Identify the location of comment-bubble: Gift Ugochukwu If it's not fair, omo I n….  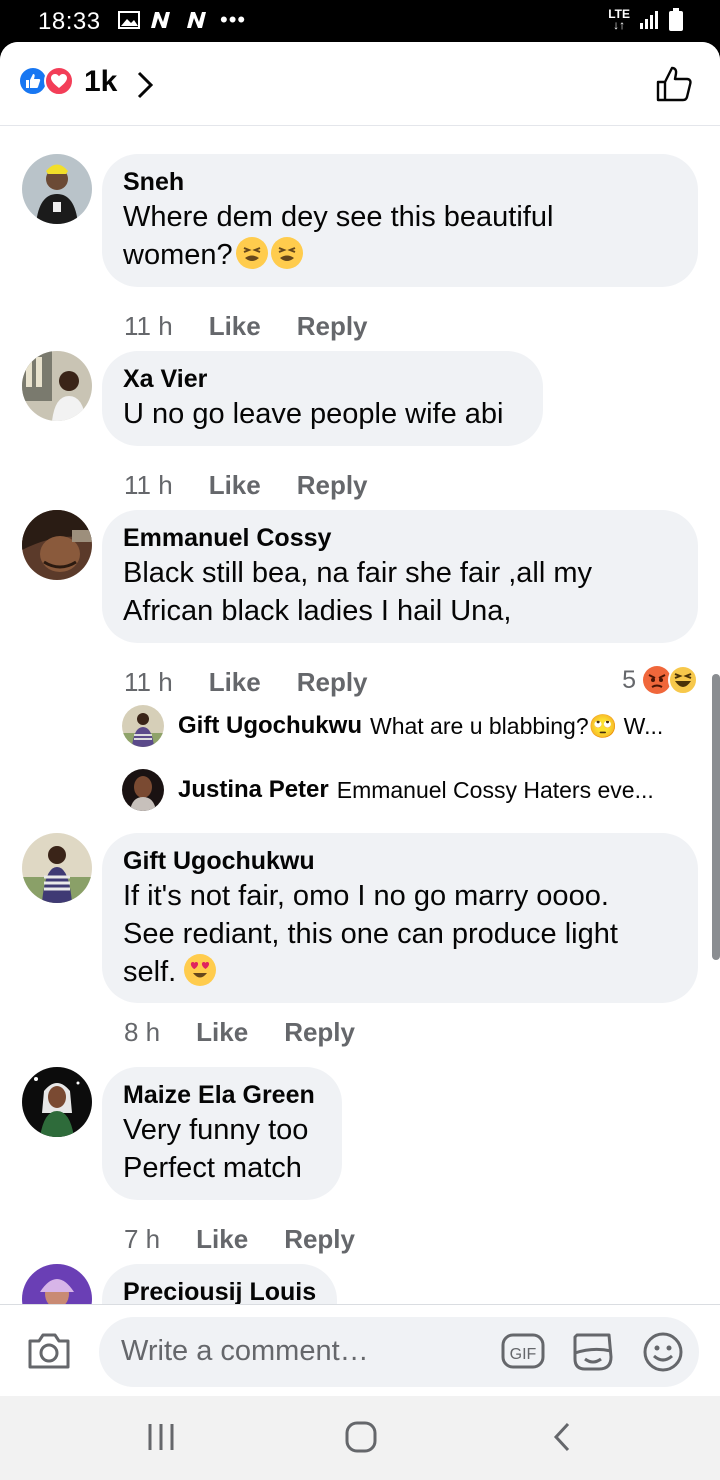
(400, 918).